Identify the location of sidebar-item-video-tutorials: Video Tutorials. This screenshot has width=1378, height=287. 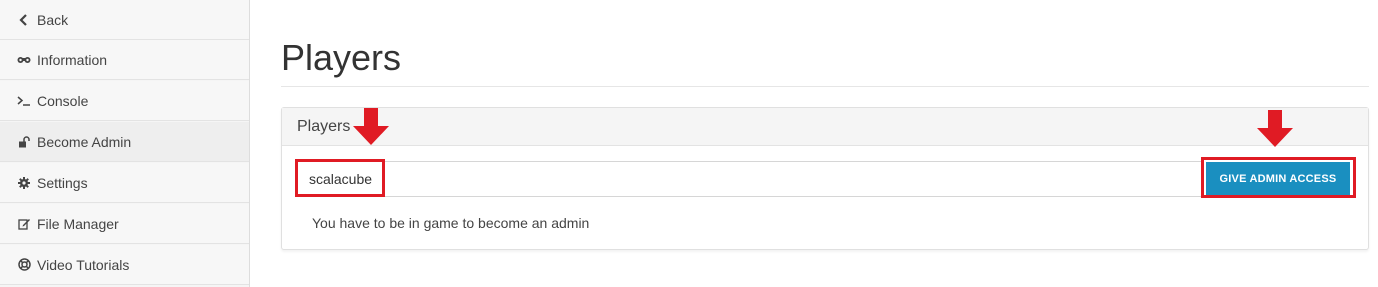
(124, 265).